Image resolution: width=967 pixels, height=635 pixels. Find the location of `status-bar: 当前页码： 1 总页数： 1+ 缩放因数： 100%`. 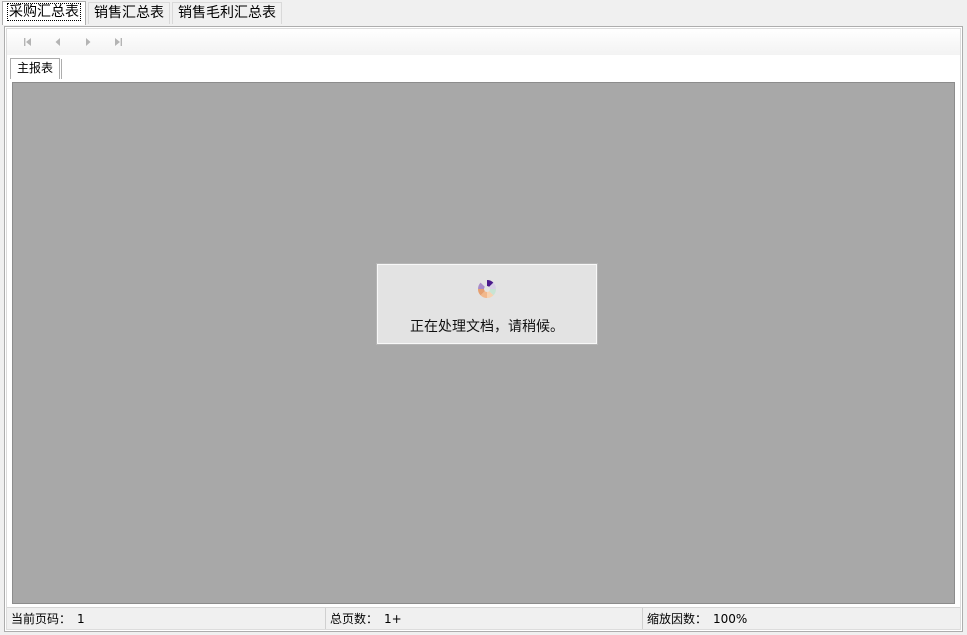

status-bar: 当前页码： 1 总页数： 1+ 缩放因数： 100% is located at coordinates (483, 618).